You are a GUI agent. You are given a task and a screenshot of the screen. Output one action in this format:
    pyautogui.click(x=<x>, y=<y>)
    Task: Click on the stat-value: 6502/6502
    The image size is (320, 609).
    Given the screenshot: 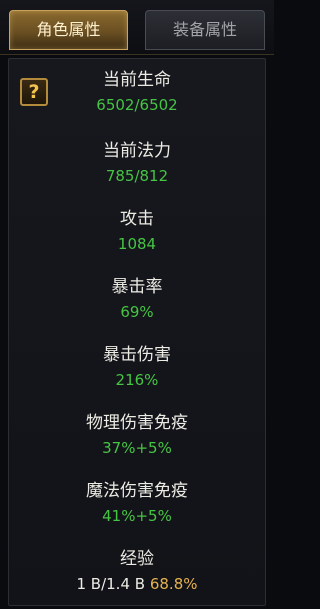 What is the action you would take?
    pyautogui.click(x=137, y=105)
    